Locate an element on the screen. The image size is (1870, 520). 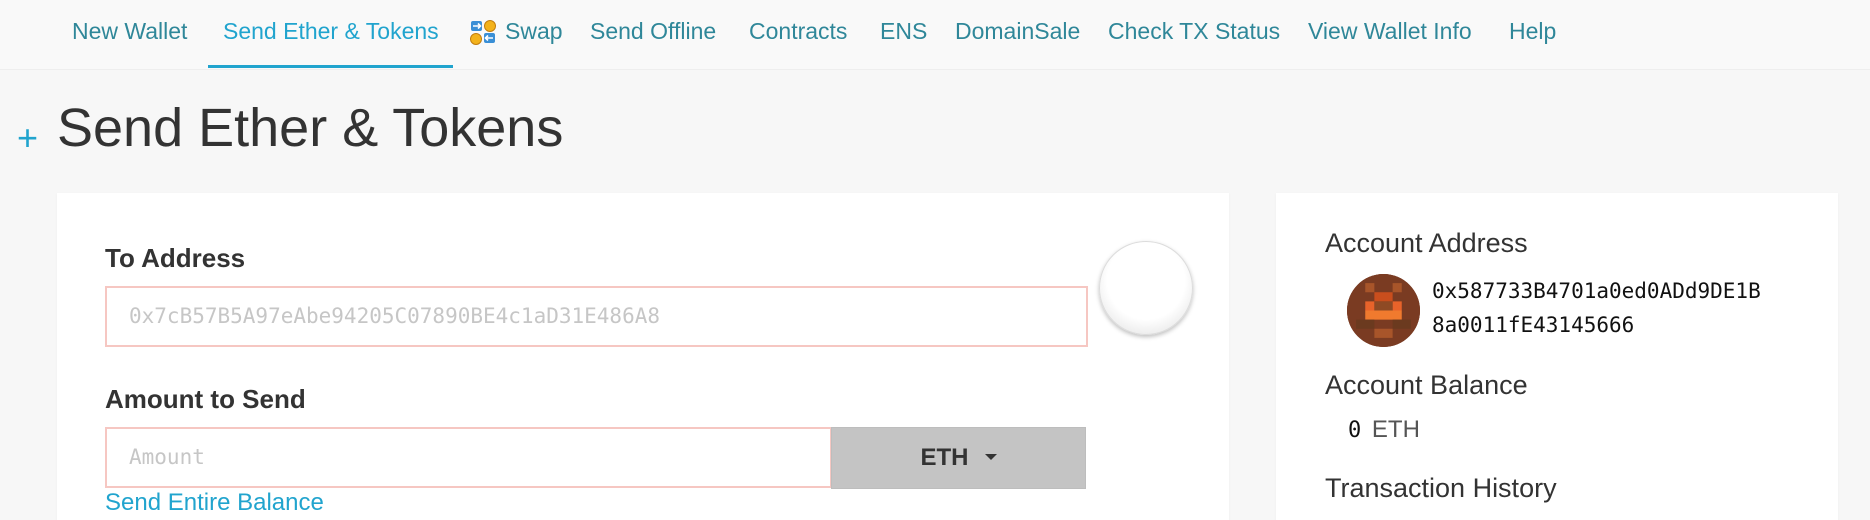
nav-send-ether-tokens: Send Ether & Tokens is located at coordinates (331, 34).